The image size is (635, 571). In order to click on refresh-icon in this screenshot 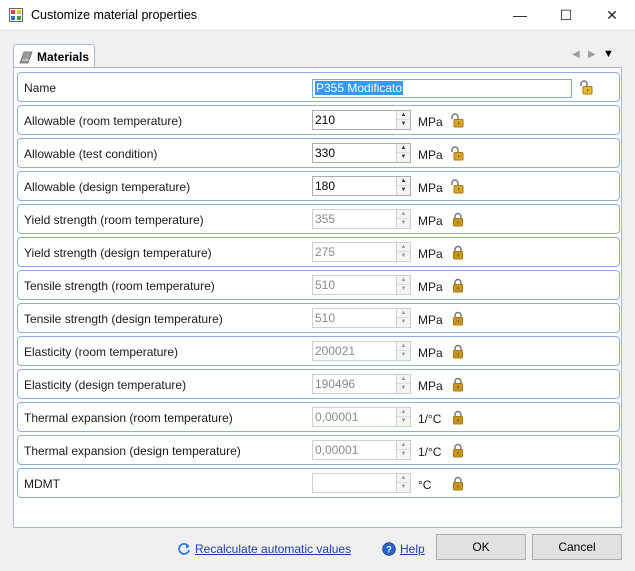, I will do `click(184, 549)`.